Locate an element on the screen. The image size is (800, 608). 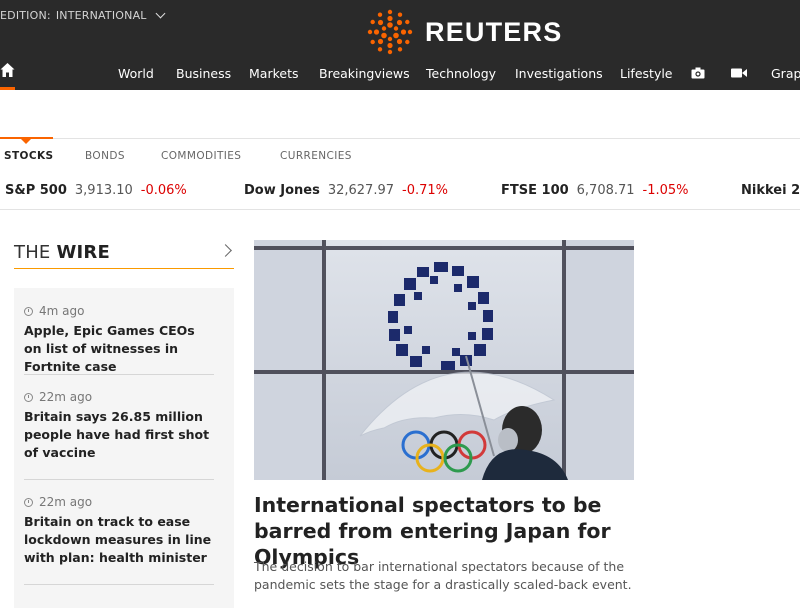
home-active-indicator is located at coordinates (7, 88).